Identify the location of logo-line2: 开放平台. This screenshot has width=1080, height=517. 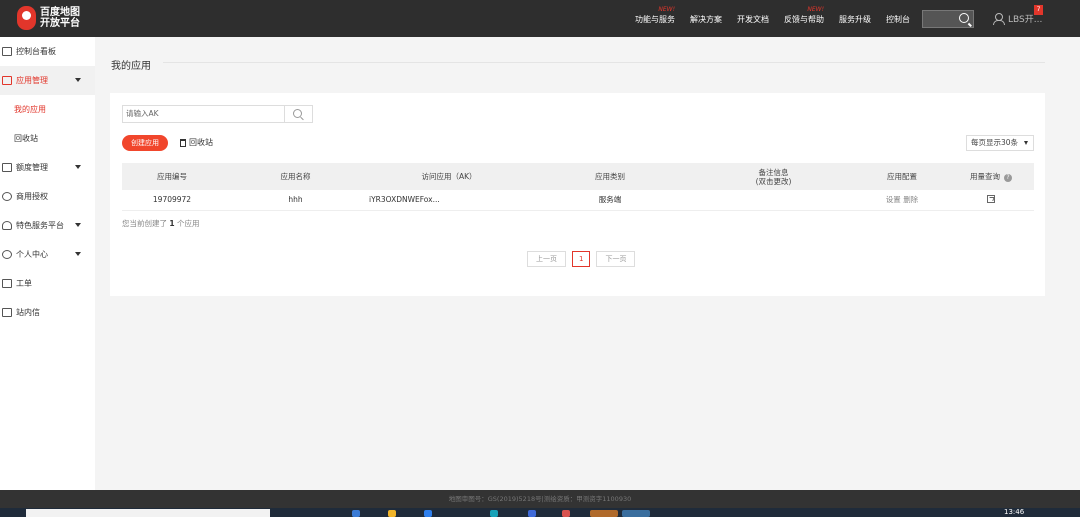
(60, 23).